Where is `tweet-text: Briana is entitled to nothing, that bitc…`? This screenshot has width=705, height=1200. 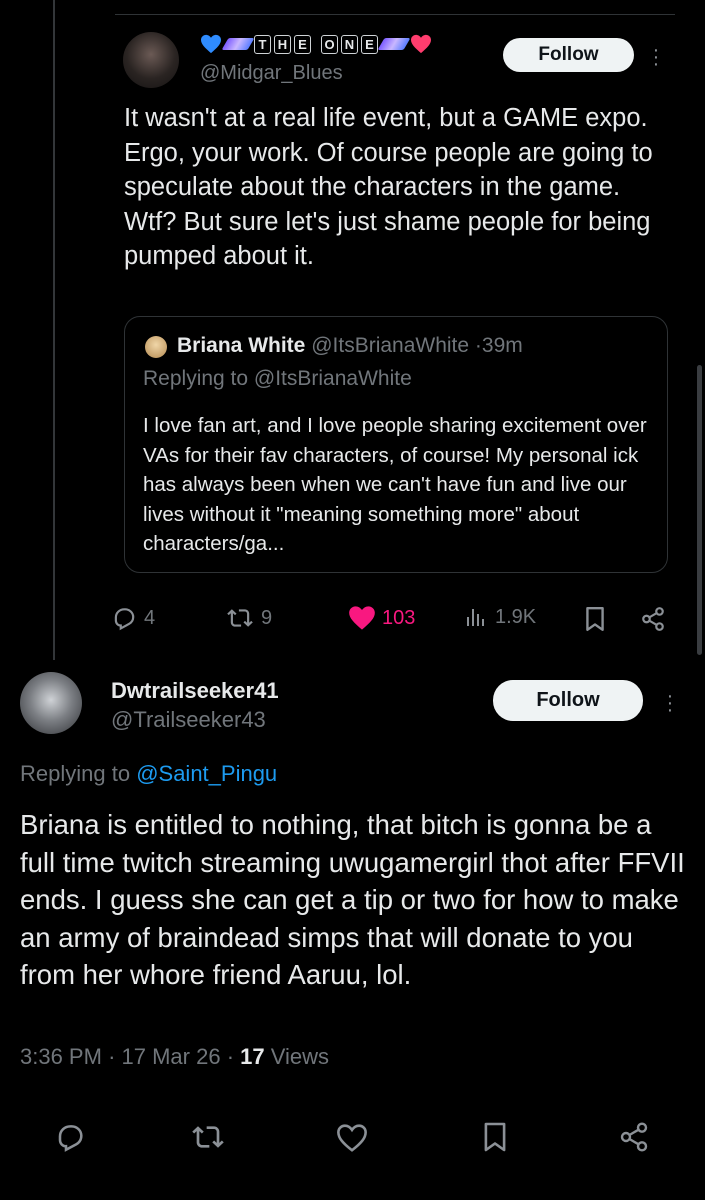
tweet-text: Briana is entitled to nothing, that bitc… is located at coordinates (352, 899).